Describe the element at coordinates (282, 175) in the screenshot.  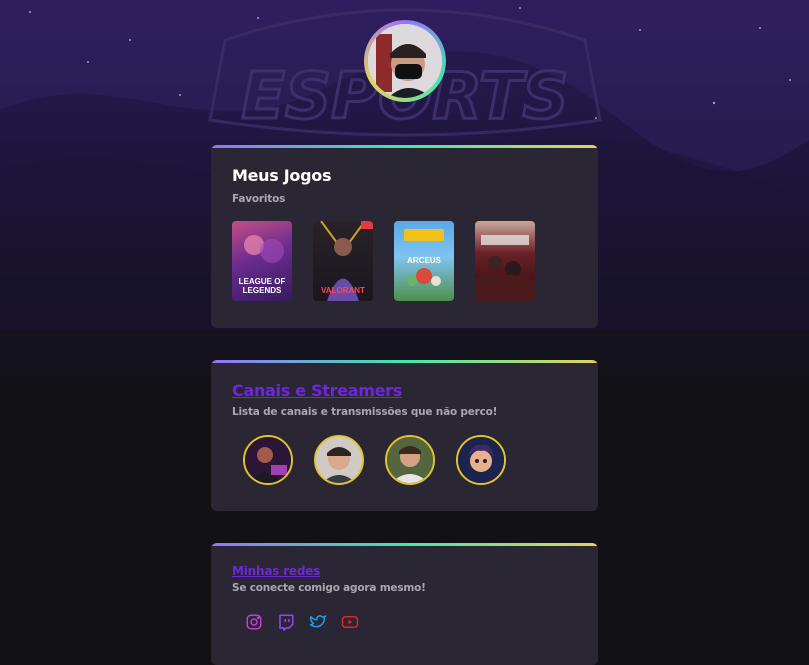
I see `games-card-title: Meus Jogos` at that location.